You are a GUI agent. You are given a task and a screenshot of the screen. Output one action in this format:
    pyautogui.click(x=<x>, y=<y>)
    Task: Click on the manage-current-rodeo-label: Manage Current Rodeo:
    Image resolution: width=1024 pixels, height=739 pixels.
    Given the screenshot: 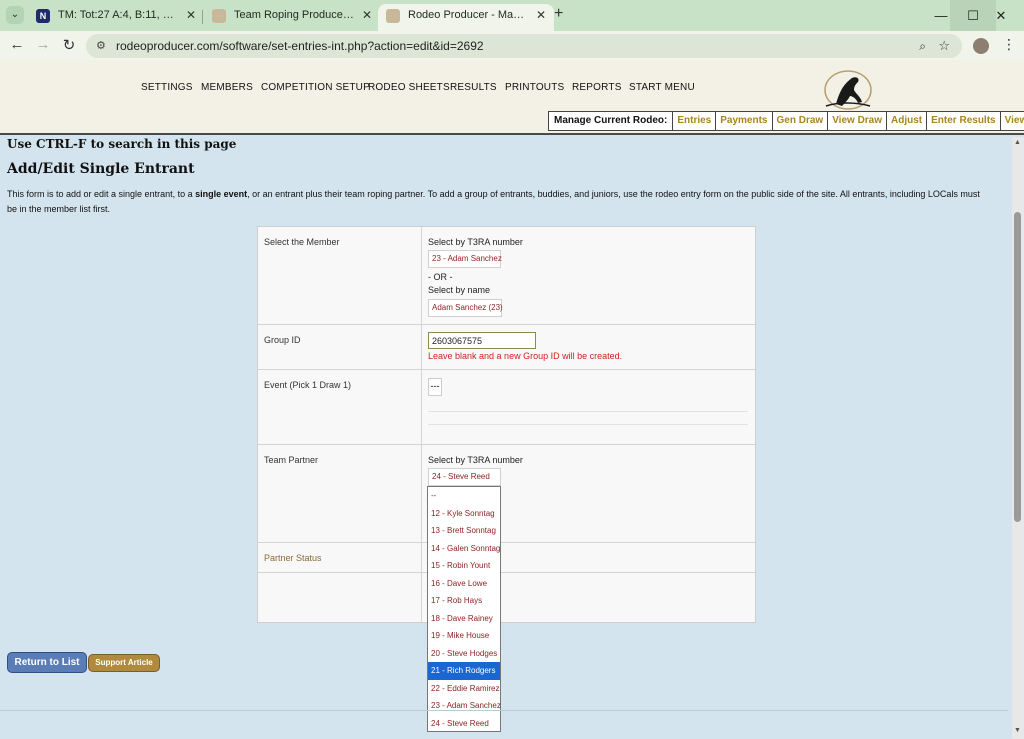 What is the action you would take?
    pyautogui.click(x=611, y=120)
    